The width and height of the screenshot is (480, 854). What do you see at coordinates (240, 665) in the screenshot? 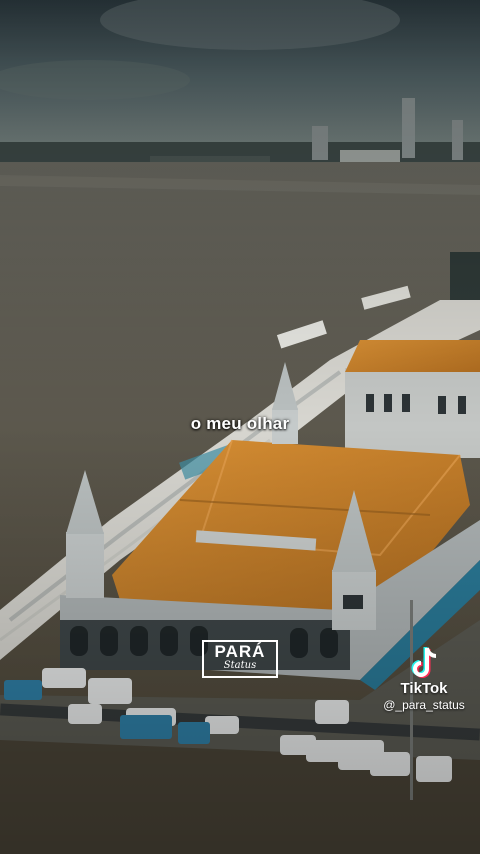
I see `logo-script-text: Status` at bounding box center [240, 665].